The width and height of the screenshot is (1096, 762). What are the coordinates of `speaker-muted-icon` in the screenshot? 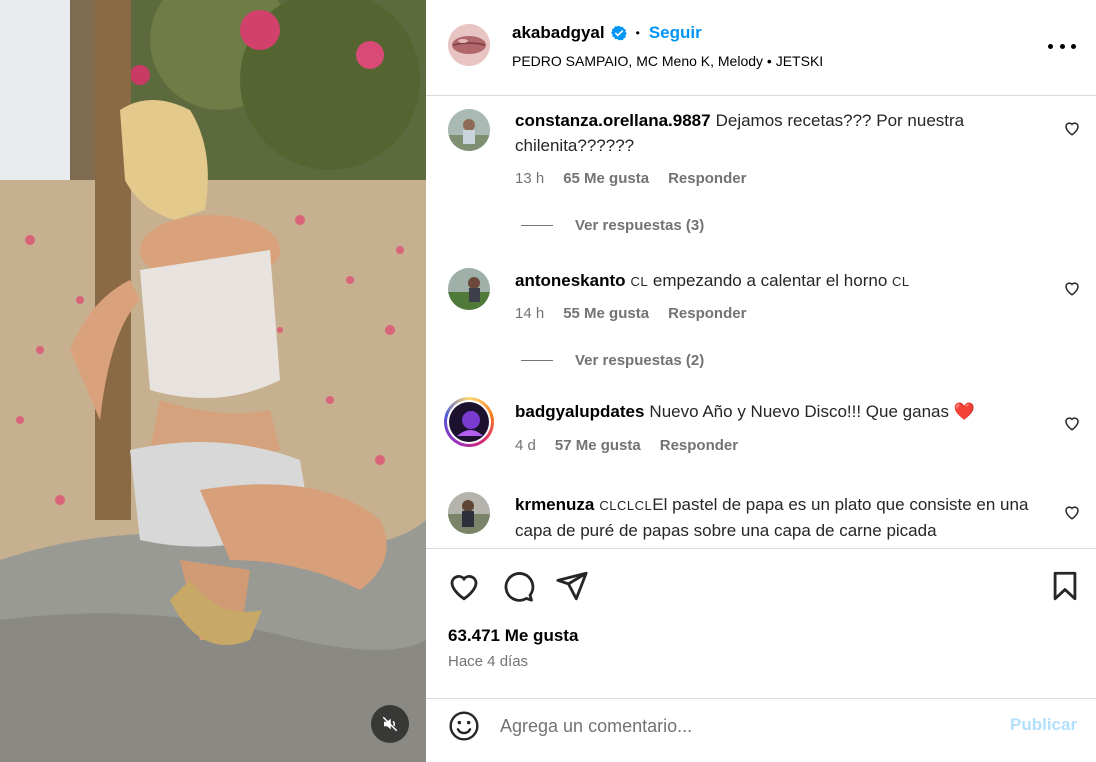 It's located at (390, 724).